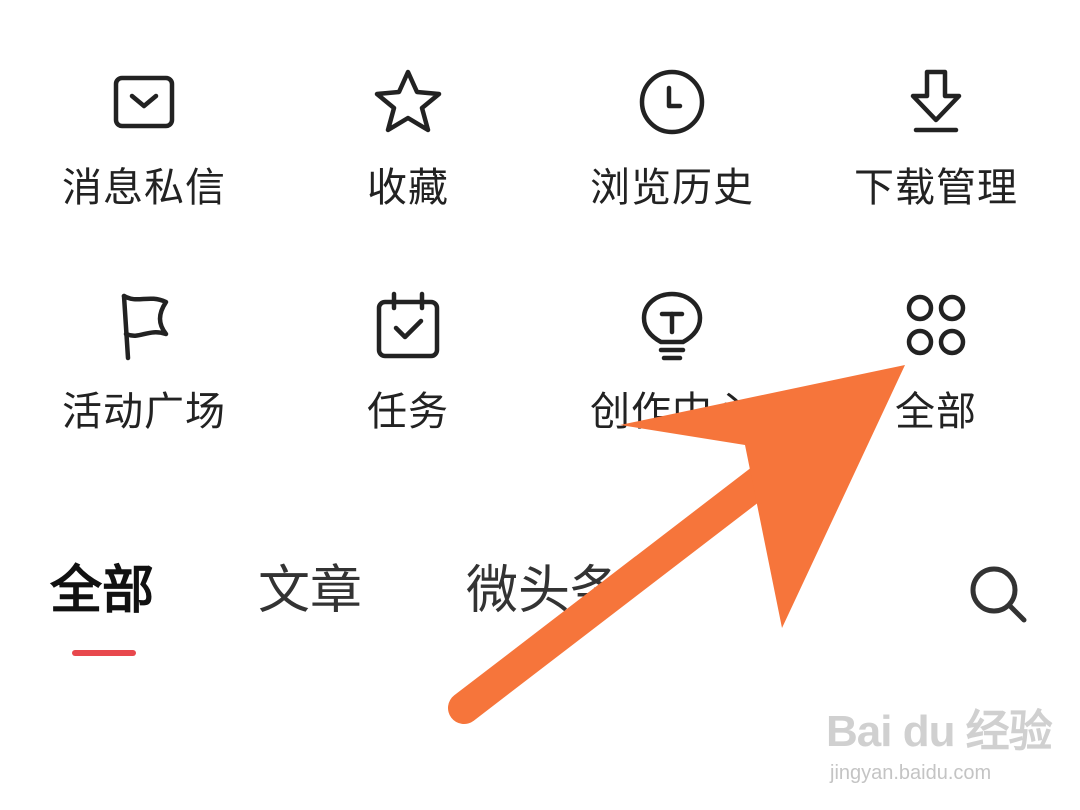 This screenshot has height=810, width=1080. Describe the element at coordinates (145, 327) in the screenshot. I see `flag-icon` at that location.